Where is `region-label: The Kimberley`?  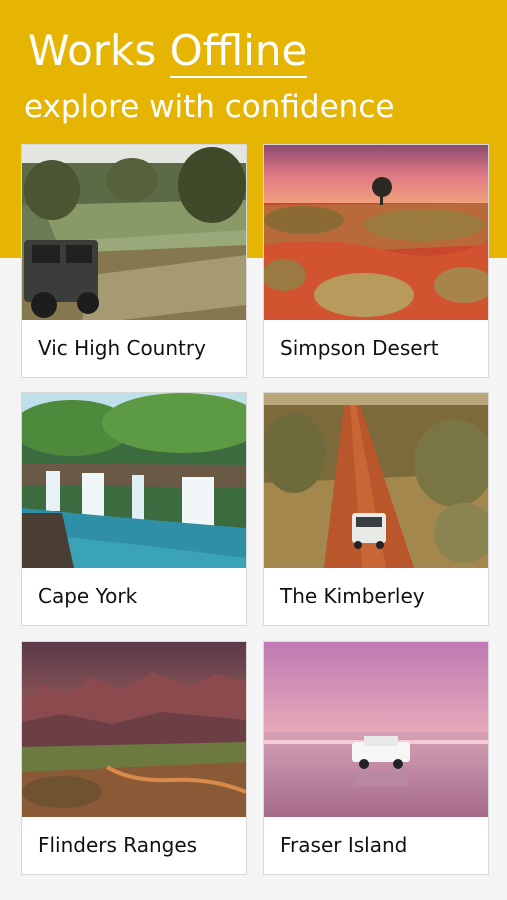
region-label: The Kimberley is located at coordinates (352, 596).